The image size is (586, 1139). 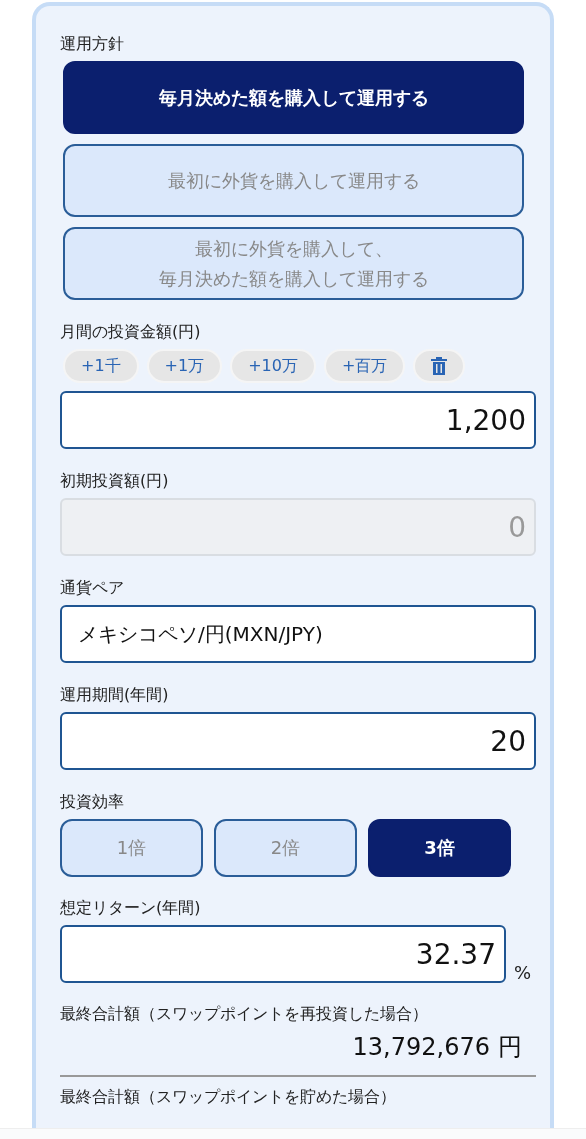 What do you see at coordinates (283, 954) in the screenshot?
I see `return-field: 32.37` at bounding box center [283, 954].